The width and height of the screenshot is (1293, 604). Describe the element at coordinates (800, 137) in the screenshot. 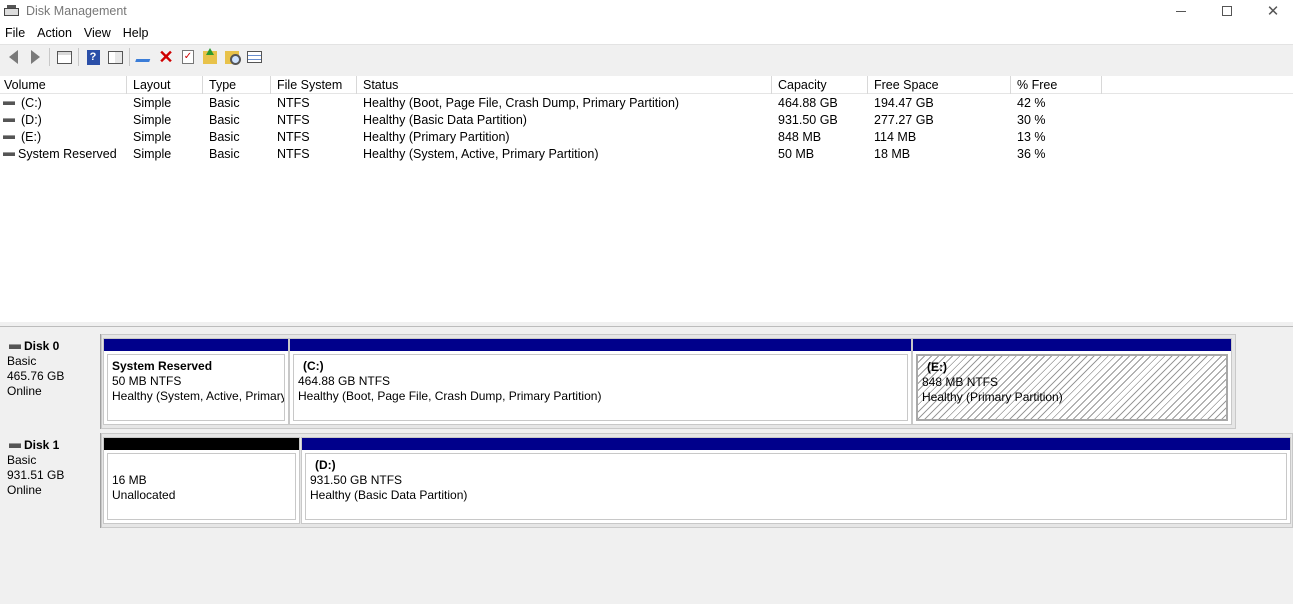

I see `volume-capacity: 848 MB` at that location.